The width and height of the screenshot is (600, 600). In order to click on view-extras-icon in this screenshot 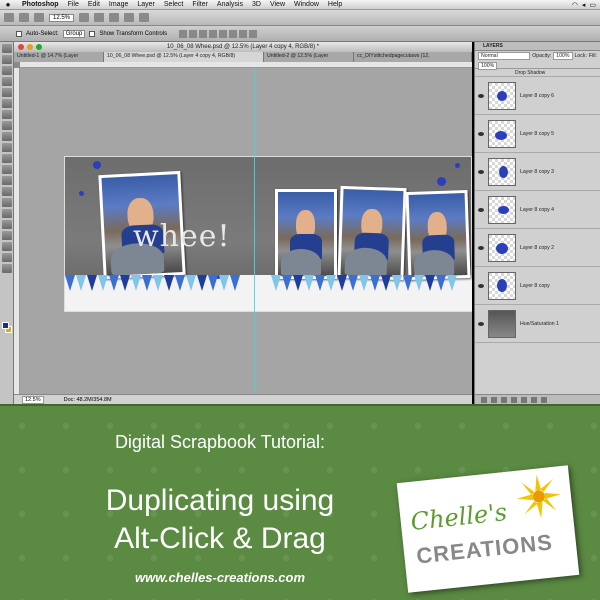, I will do `click(39, 17)`.